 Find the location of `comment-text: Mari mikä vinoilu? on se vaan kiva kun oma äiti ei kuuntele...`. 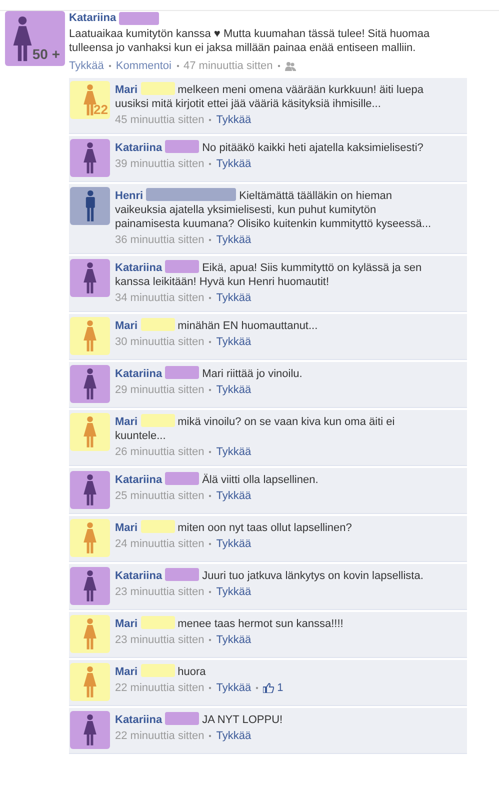

comment-text: Mari mikä vinoilu? on se vaan kiva kun oma äiti ei kuuntele... is located at coordinates (255, 428).